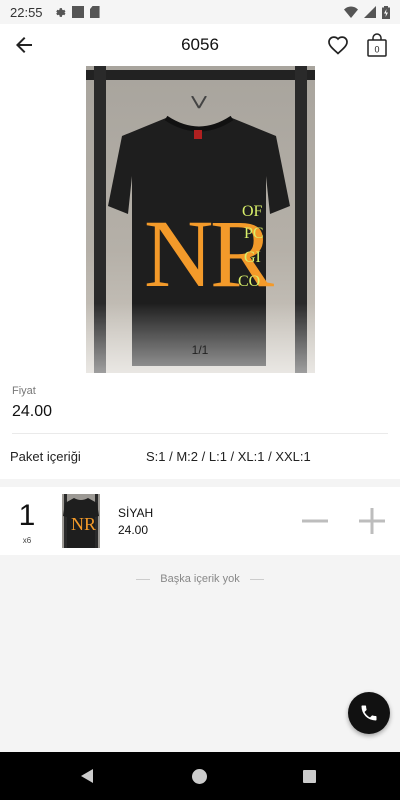 The image size is (400, 800). Describe the element at coordinates (200, 521) in the screenshot. I see `variant-row: 1 x6 NR SİYAH 24.00` at that location.